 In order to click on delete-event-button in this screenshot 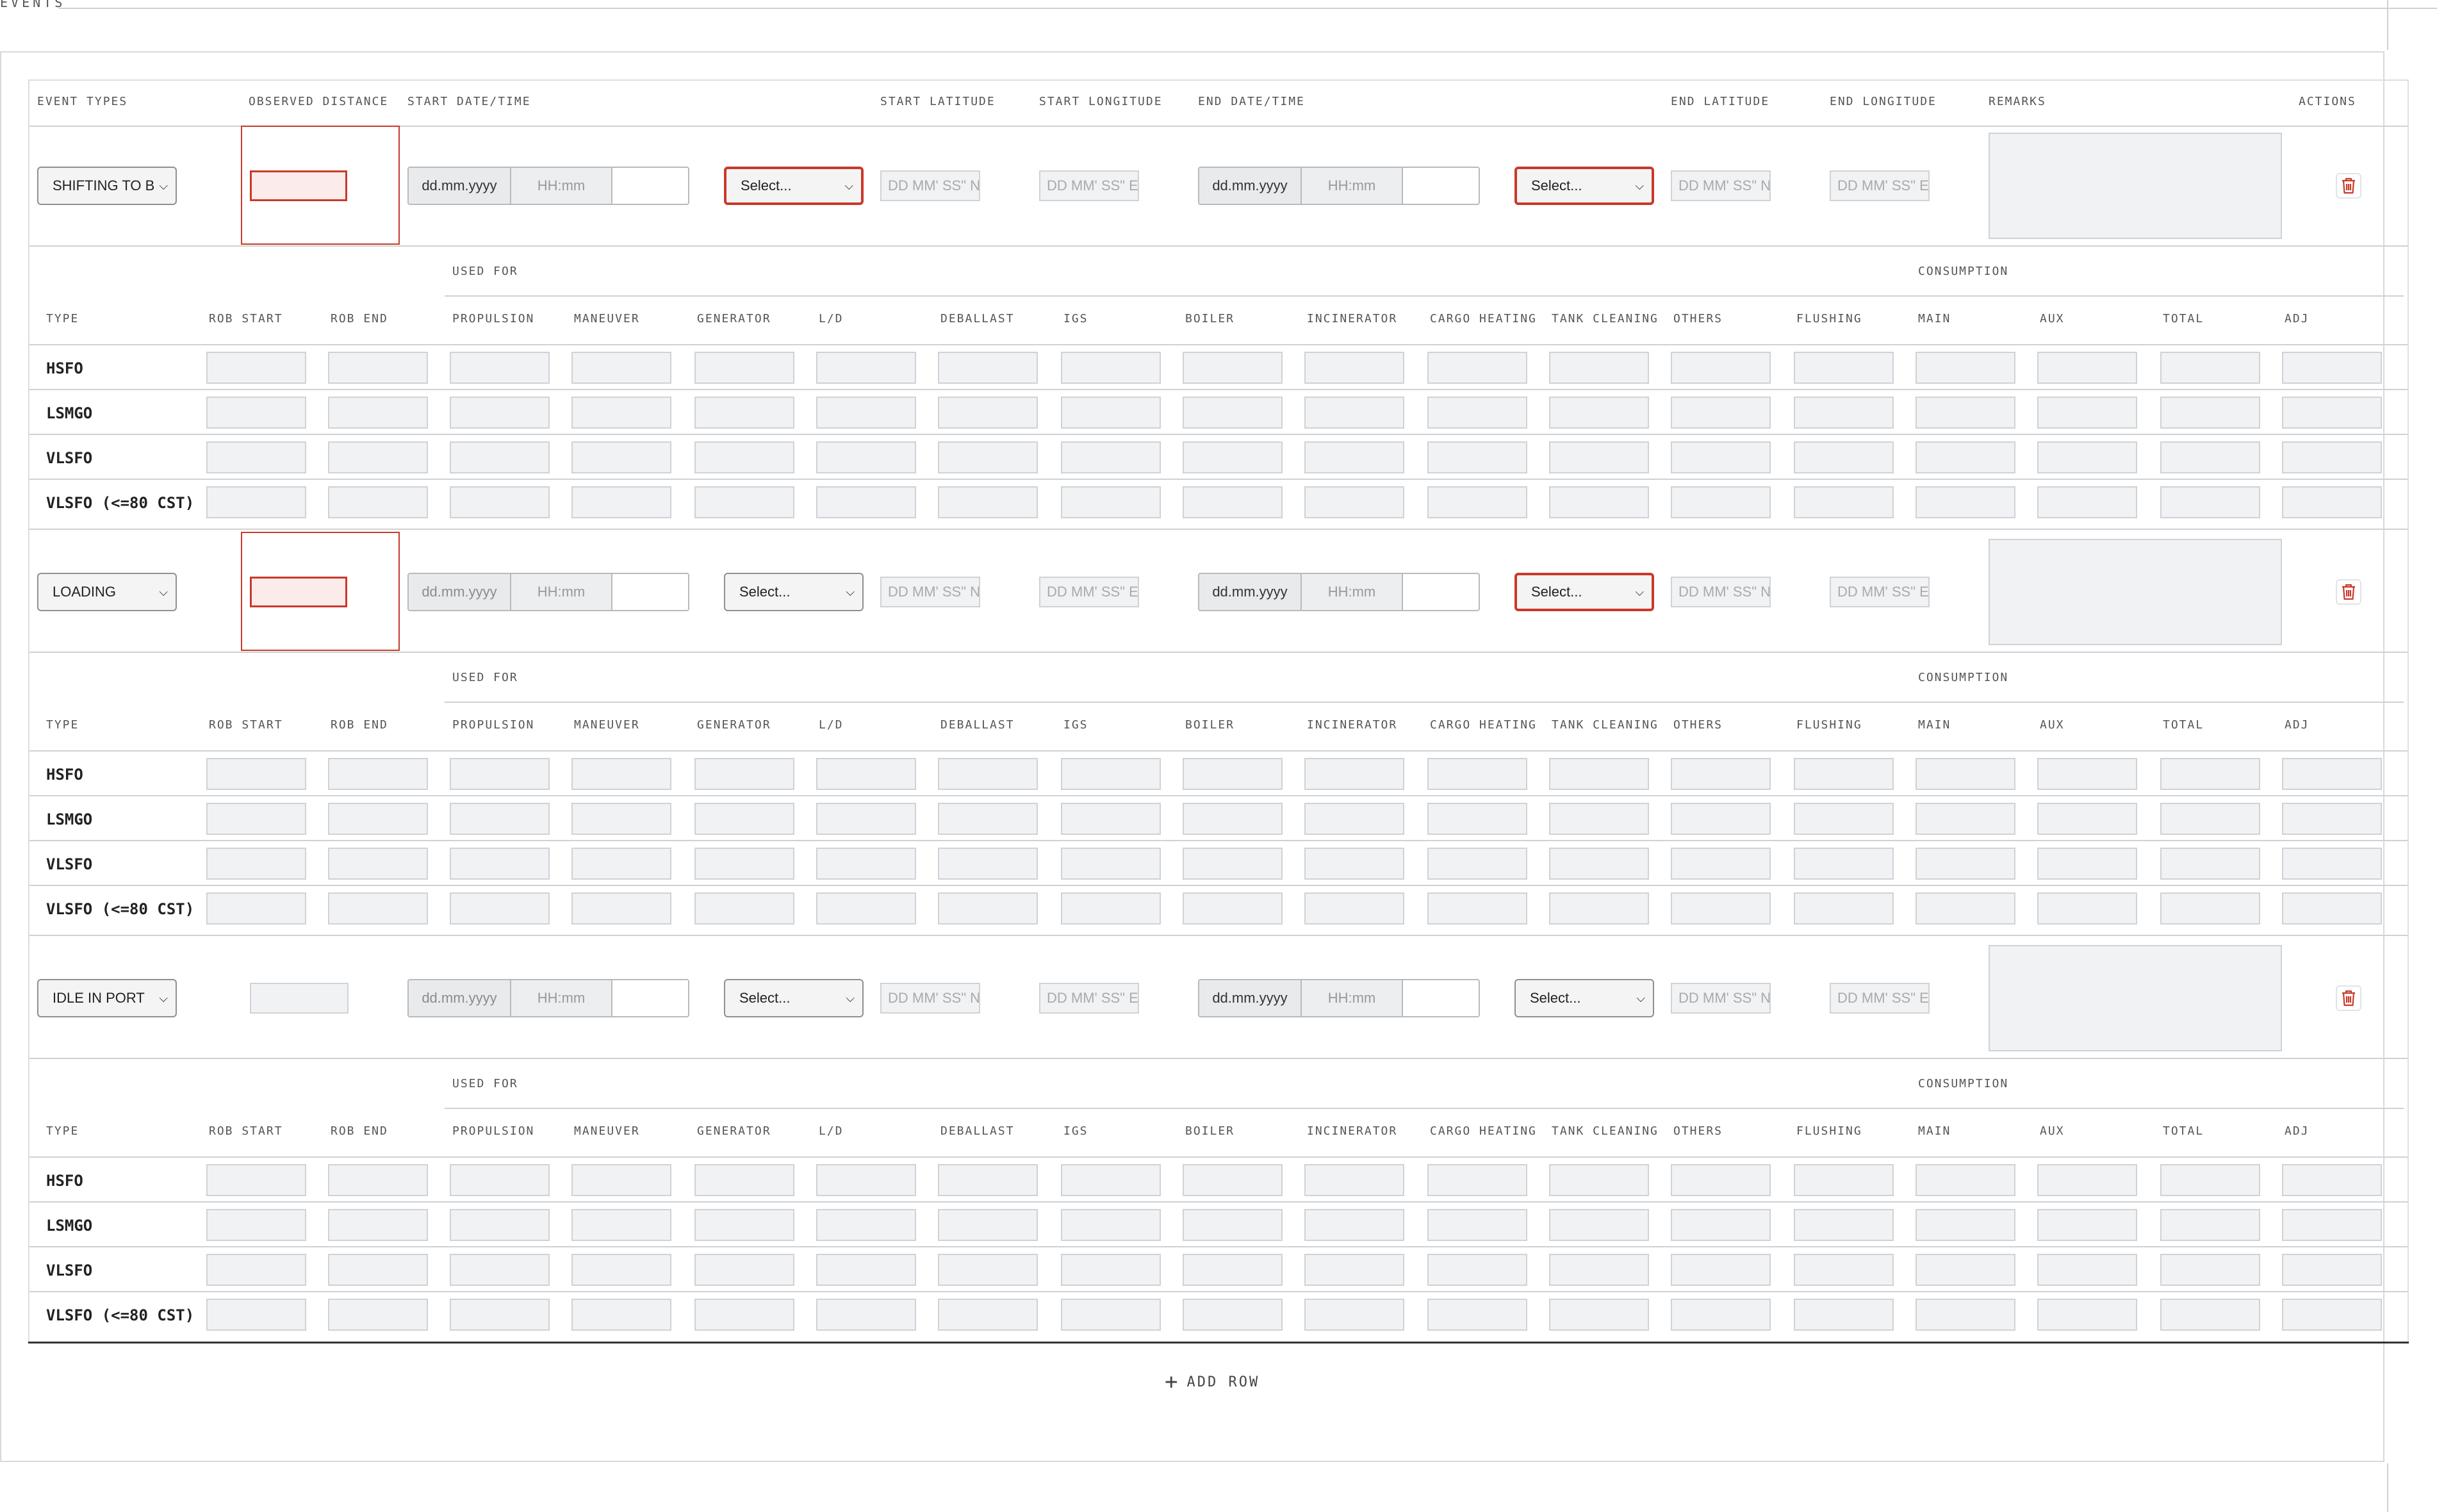, I will do `click(2348, 186)`.